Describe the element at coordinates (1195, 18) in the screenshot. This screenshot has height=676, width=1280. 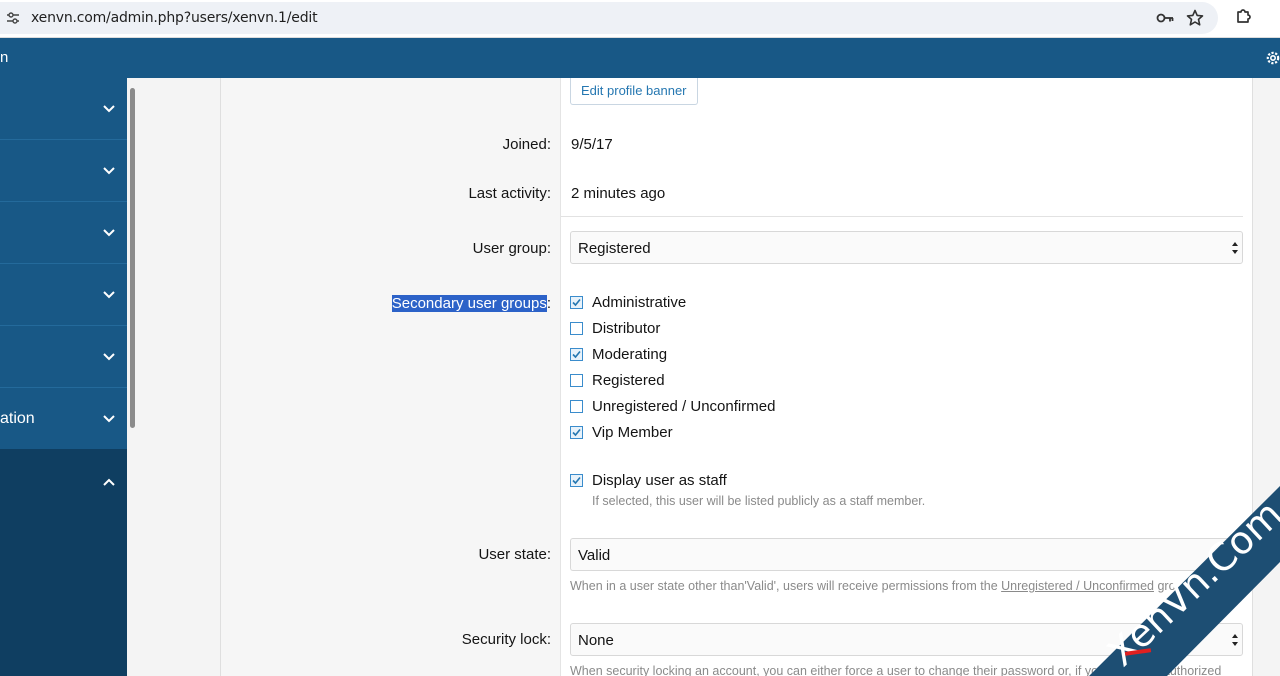
I see `bookmark-star-icon` at that location.